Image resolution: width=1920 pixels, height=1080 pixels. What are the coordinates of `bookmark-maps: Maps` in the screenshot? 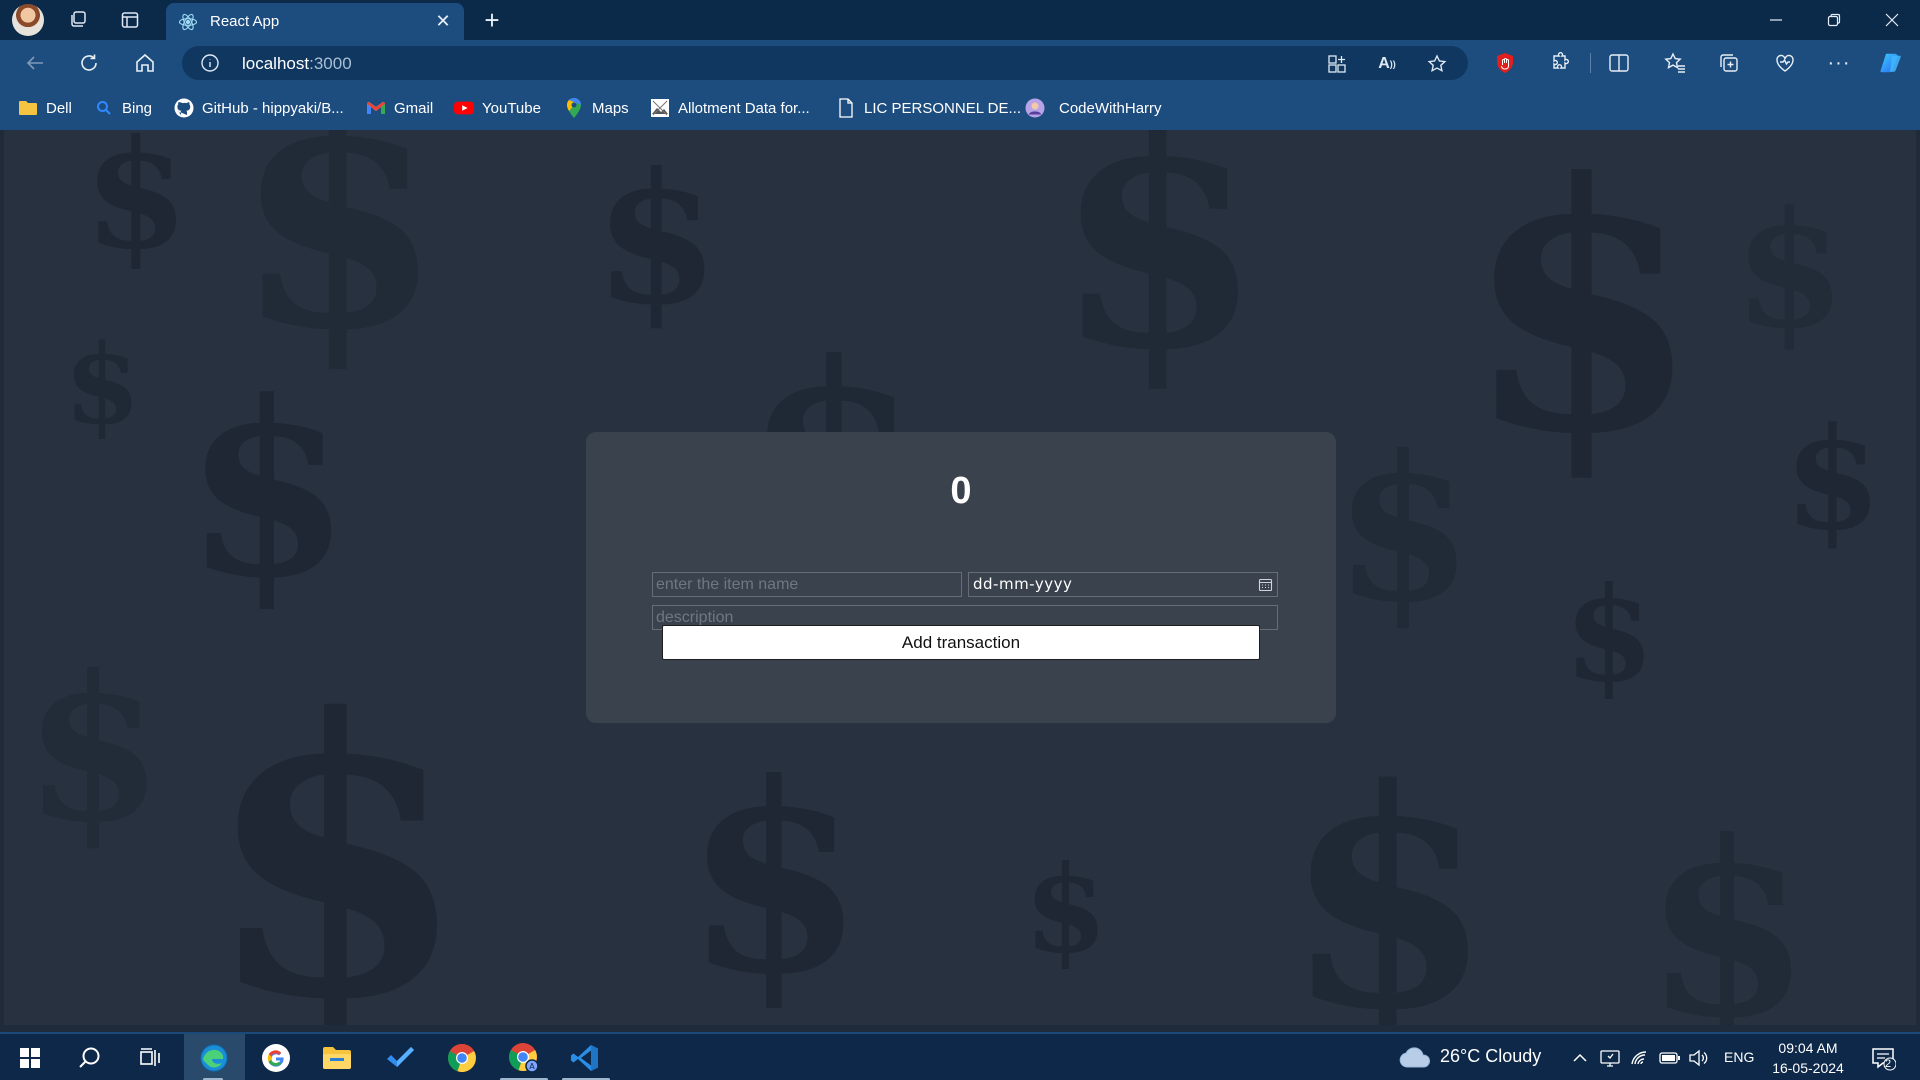 It's located at (596, 108).